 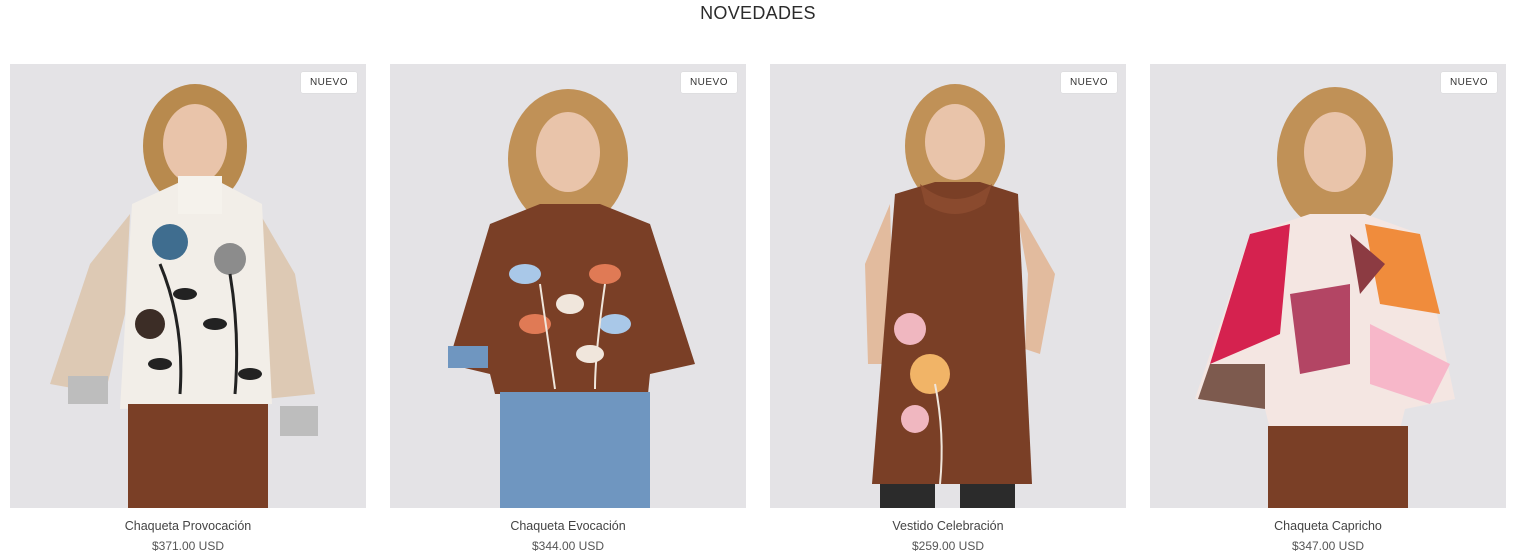 I want to click on product-name: Chaqueta Evocación, so click(x=568, y=526).